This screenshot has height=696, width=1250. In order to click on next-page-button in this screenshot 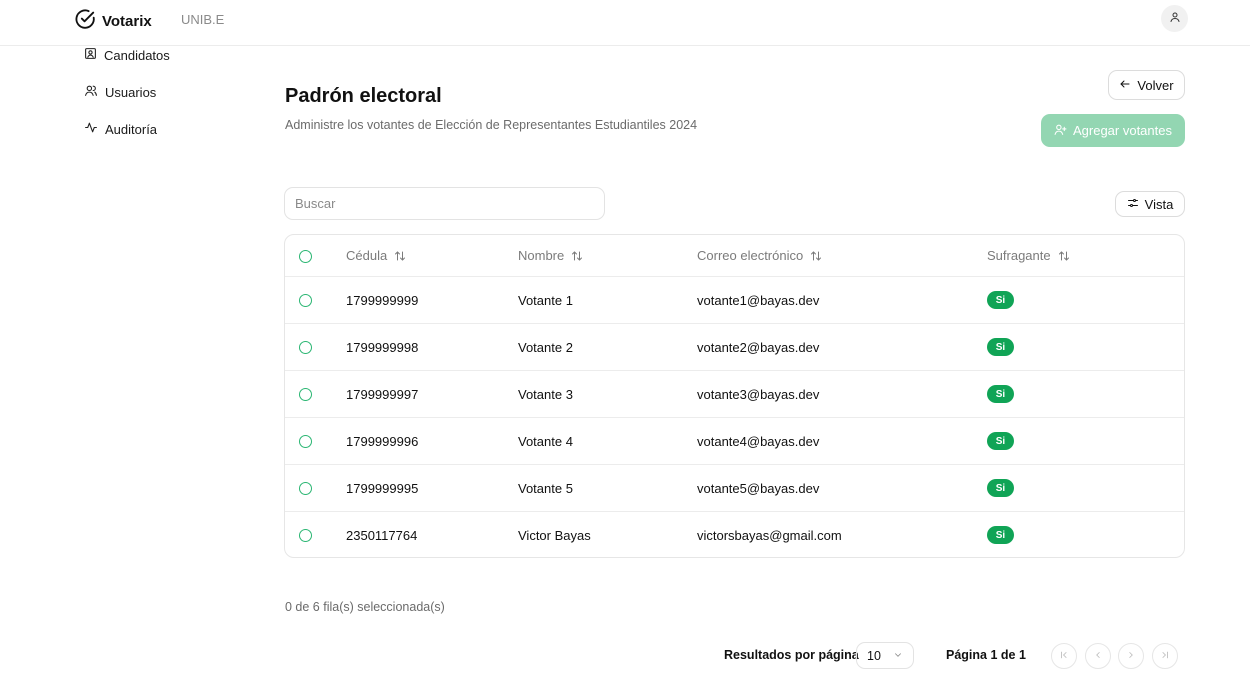, I will do `click(1131, 656)`.